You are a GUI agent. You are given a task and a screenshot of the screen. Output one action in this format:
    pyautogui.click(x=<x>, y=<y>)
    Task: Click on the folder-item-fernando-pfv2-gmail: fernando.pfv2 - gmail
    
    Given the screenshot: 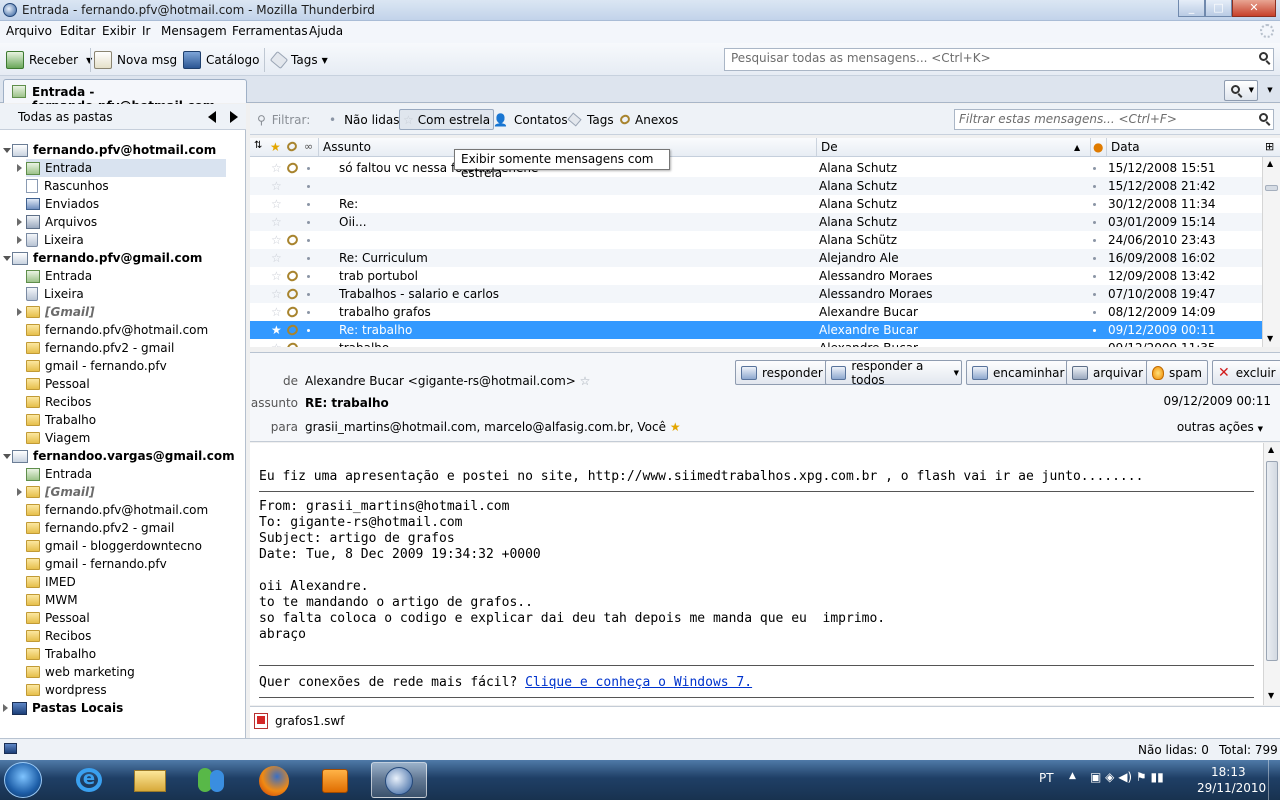 What is the action you would take?
    pyautogui.click(x=100, y=528)
    